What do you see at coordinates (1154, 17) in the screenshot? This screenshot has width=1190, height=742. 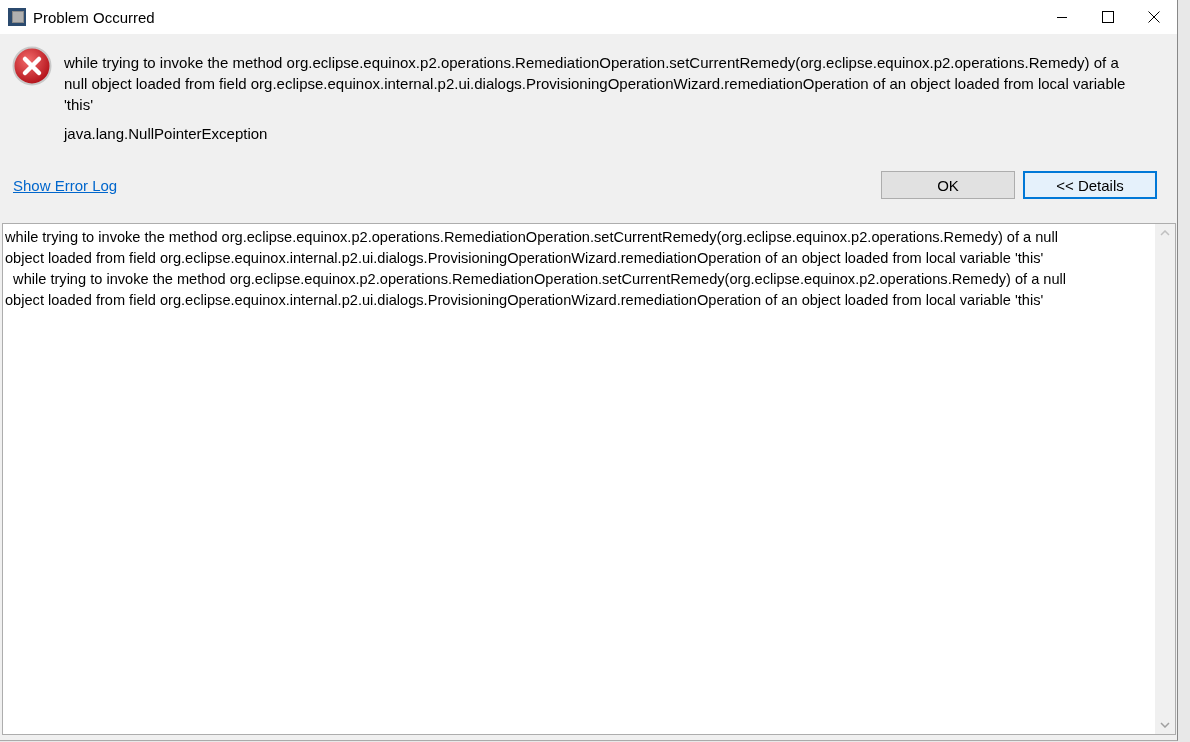 I see `close-icon` at bounding box center [1154, 17].